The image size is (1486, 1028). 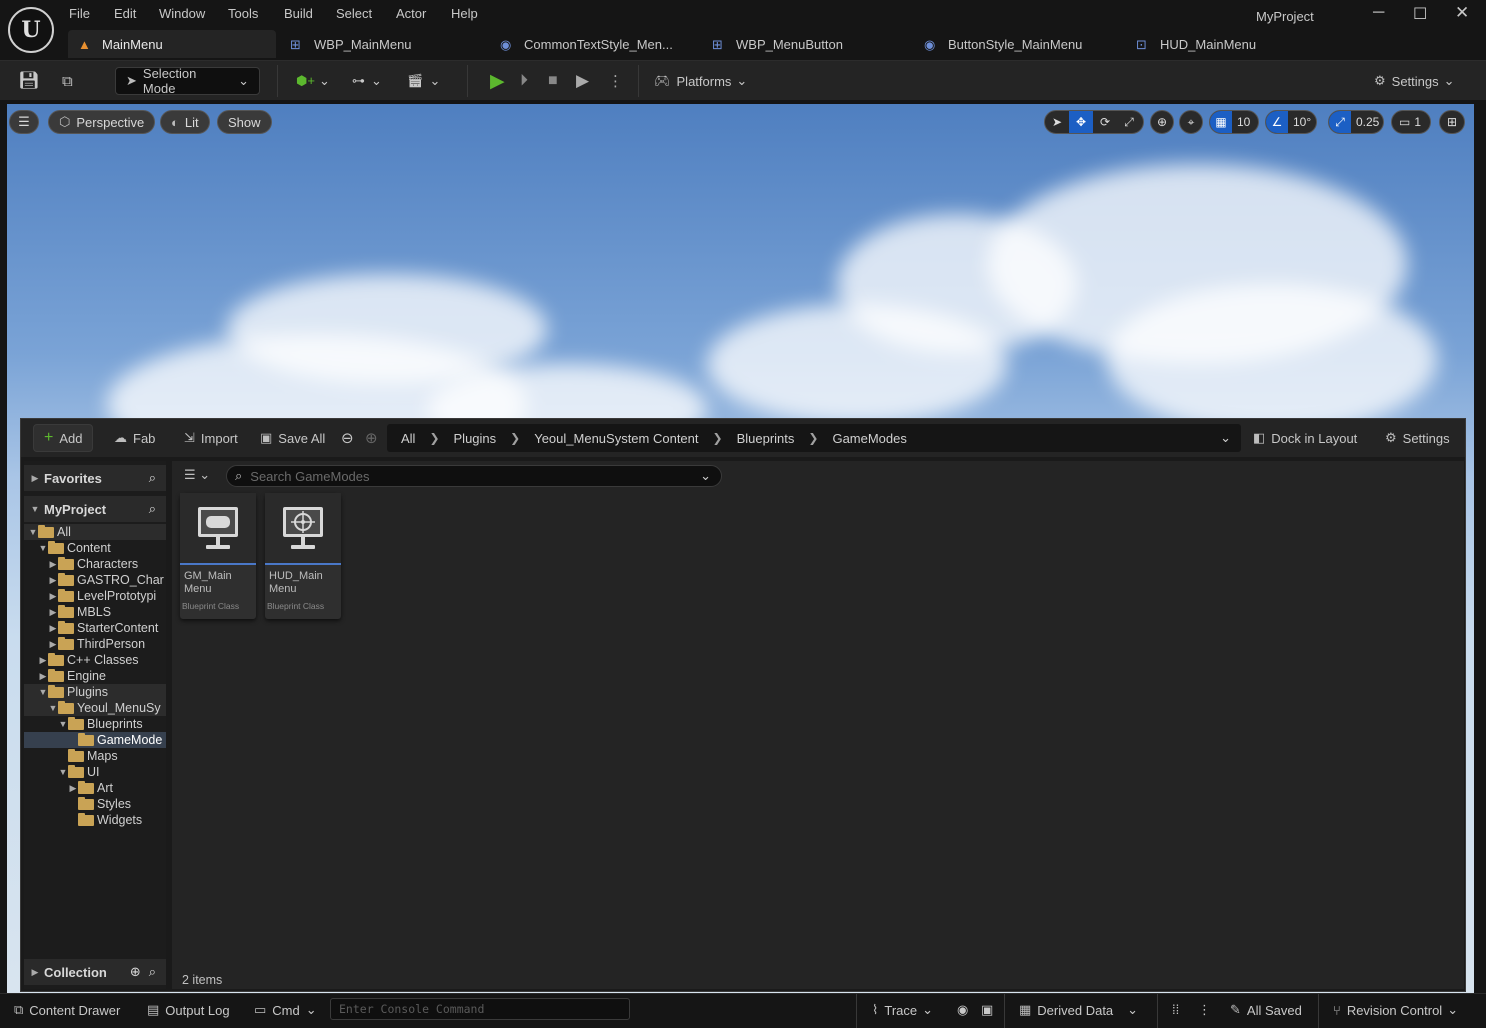 I want to click on settings-button: ⚙ Settings ⌄, so click(x=1414, y=81).